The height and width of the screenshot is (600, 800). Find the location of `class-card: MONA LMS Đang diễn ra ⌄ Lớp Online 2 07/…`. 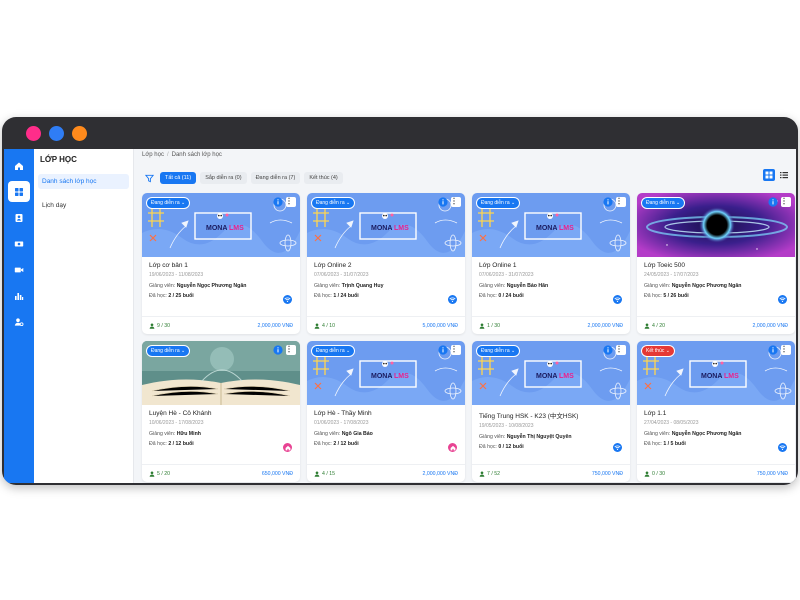

class-card: MONA LMS Đang diễn ra ⌄ Lớp Online 2 07/… is located at coordinates (386, 263).